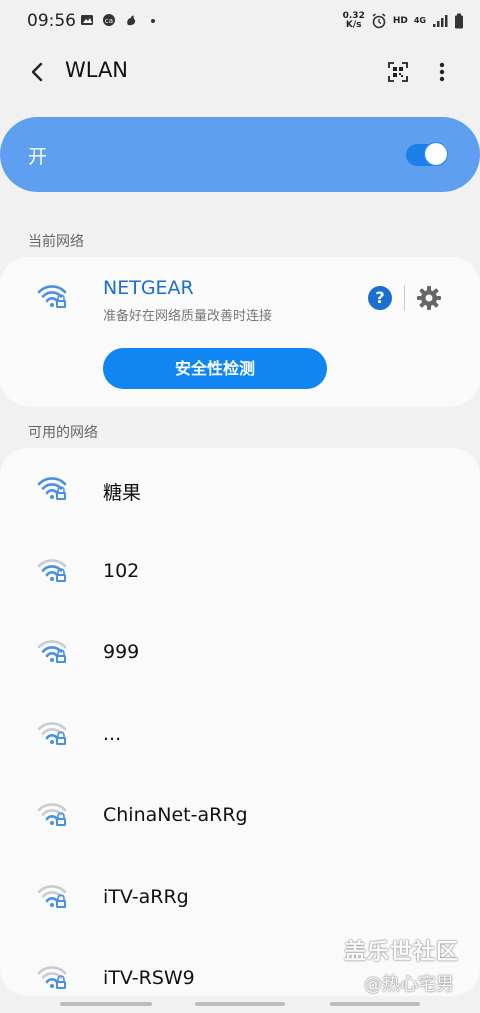 The width and height of the screenshot is (480, 1013). I want to click on system-nav-bar, so click(240, 1004).